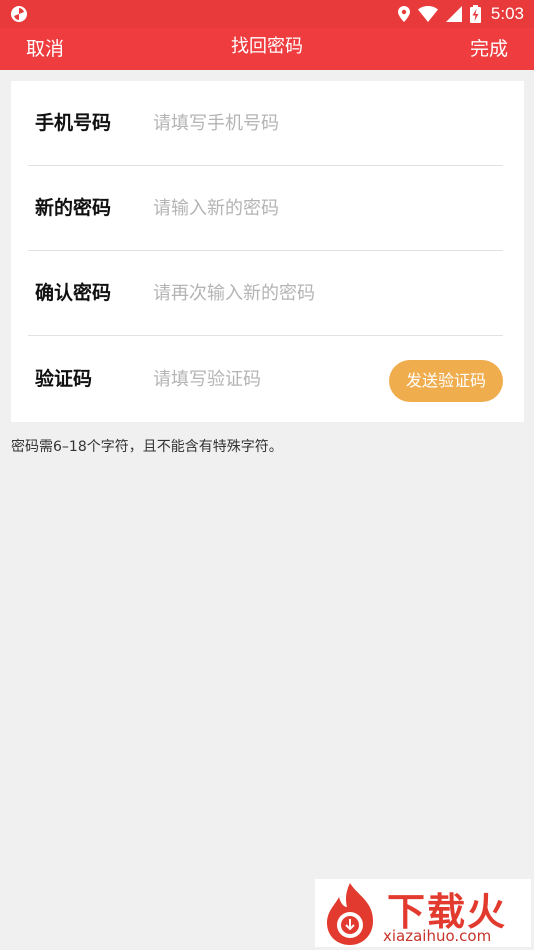 The image size is (534, 950). What do you see at coordinates (73, 293) in the screenshot?
I see `confirm-password-label: 确认密码` at bounding box center [73, 293].